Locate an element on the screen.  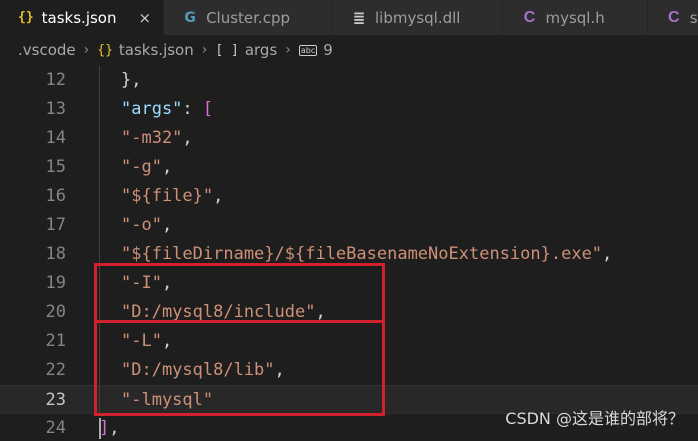
tab-cluster-cpp: G Cluster.cpp is located at coordinates (248, 17).